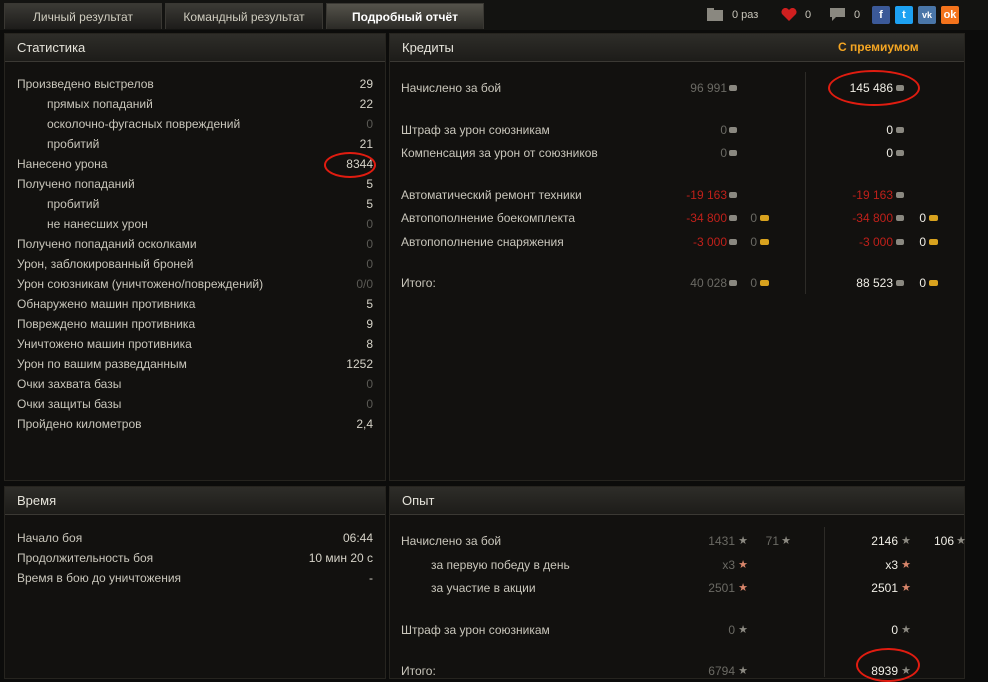 This screenshot has width=988, height=682. Describe the element at coordinates (359, 364) in the screenshot. I see `stat-value: 1252` at that location.